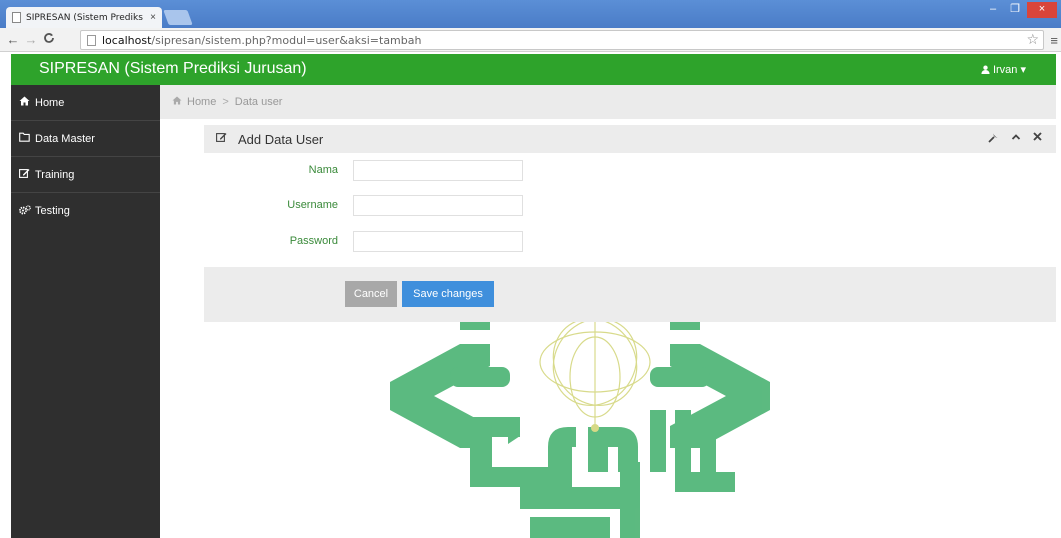 The width and height of the screenshot is (1061, 538). I want to click on nama-input, so click(438, 170).